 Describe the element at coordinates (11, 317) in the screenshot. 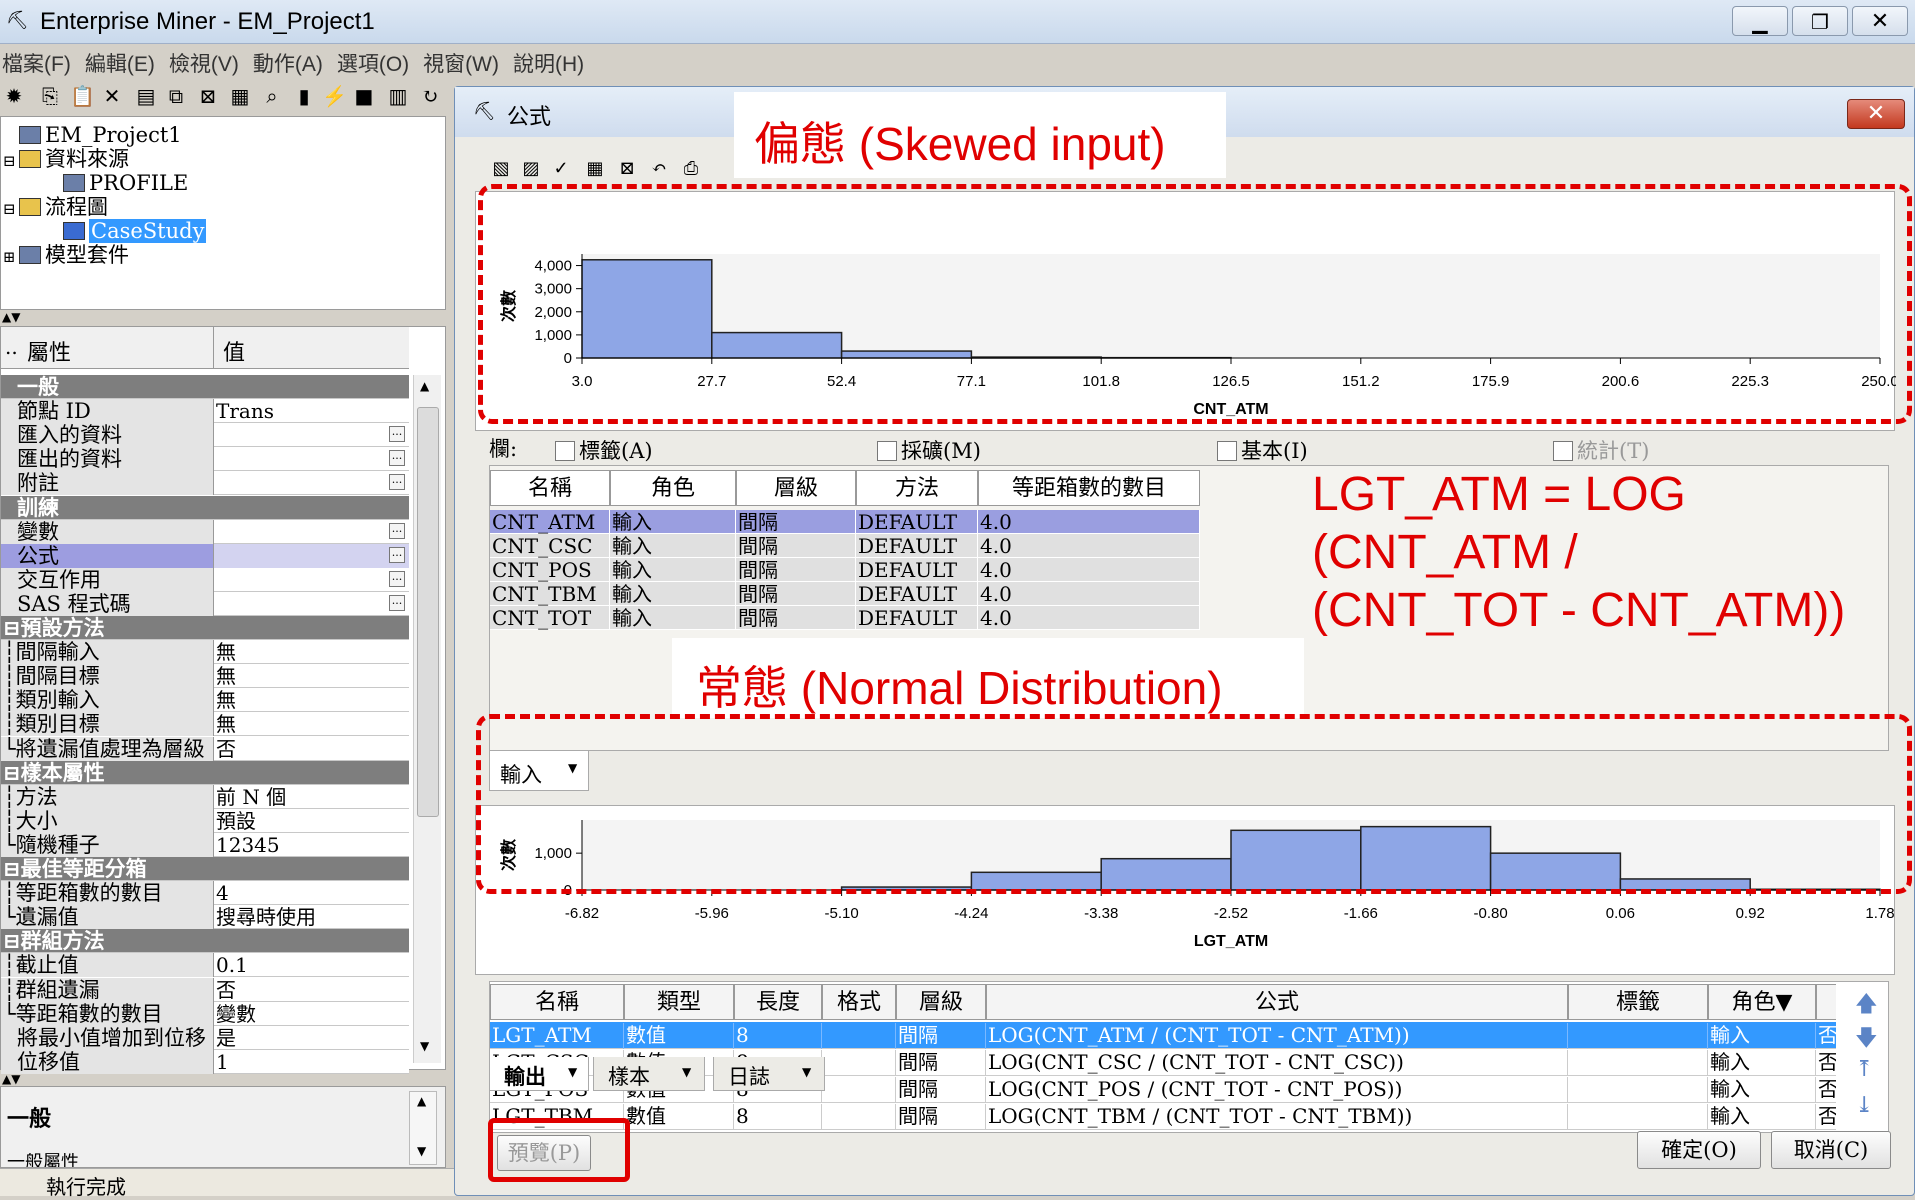

I see `tree-splitter-arrows: ▲▼` at that location.